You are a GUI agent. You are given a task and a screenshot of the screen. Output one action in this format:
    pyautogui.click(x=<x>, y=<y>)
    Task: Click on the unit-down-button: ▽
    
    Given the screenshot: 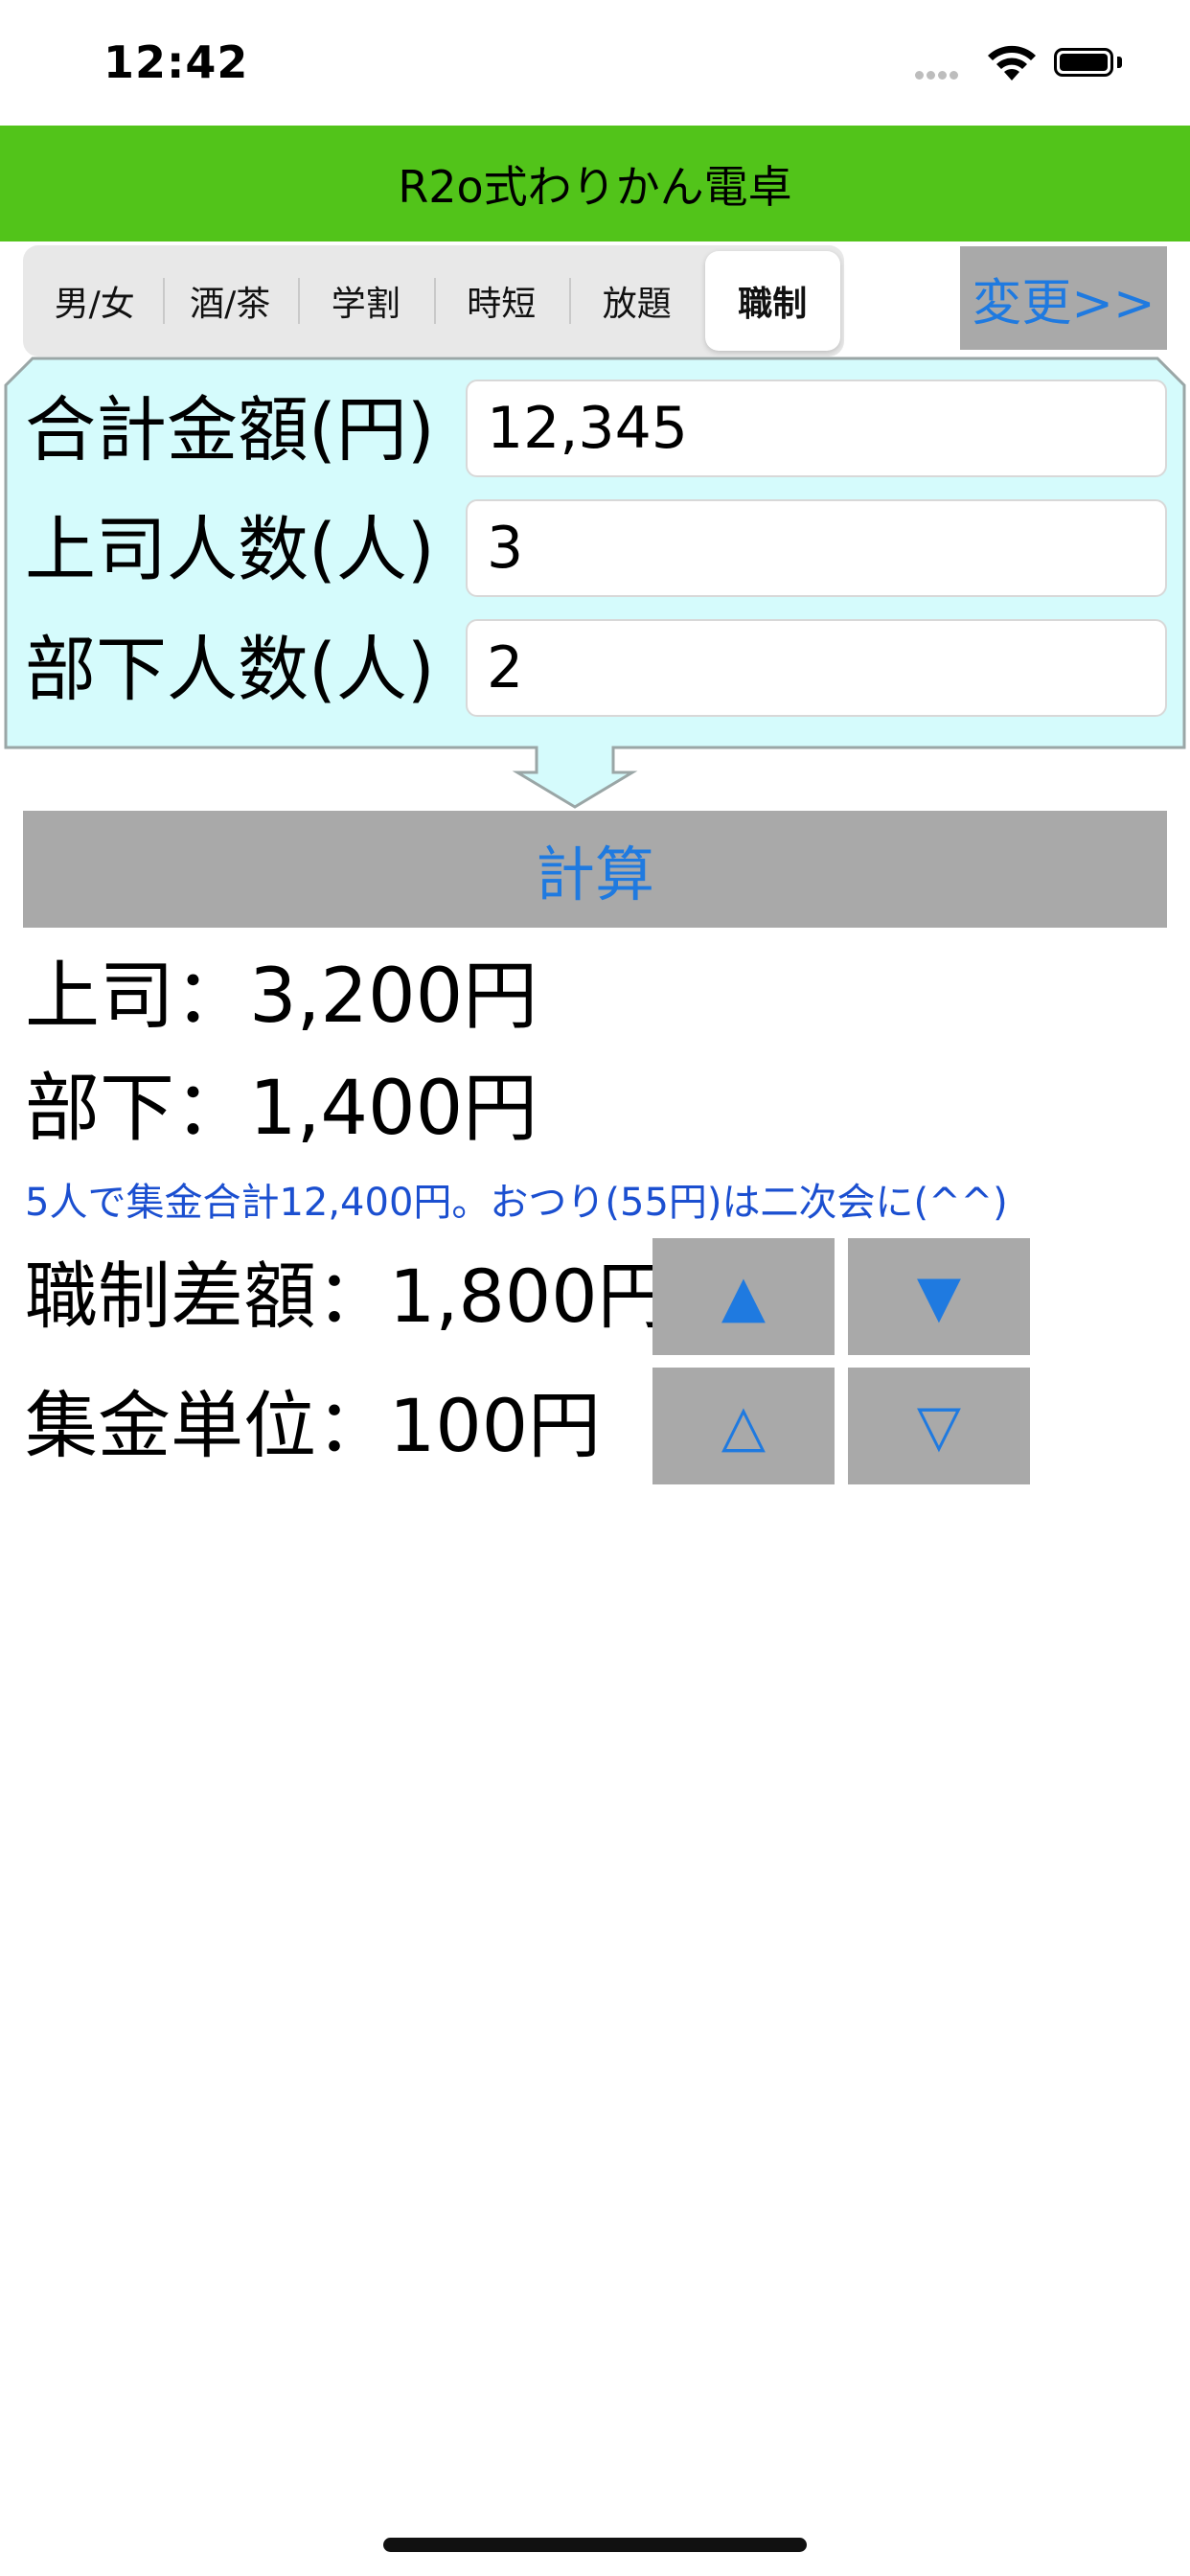 What is the action you would take?
    pyautogui.click(x=939, y=1426)
    